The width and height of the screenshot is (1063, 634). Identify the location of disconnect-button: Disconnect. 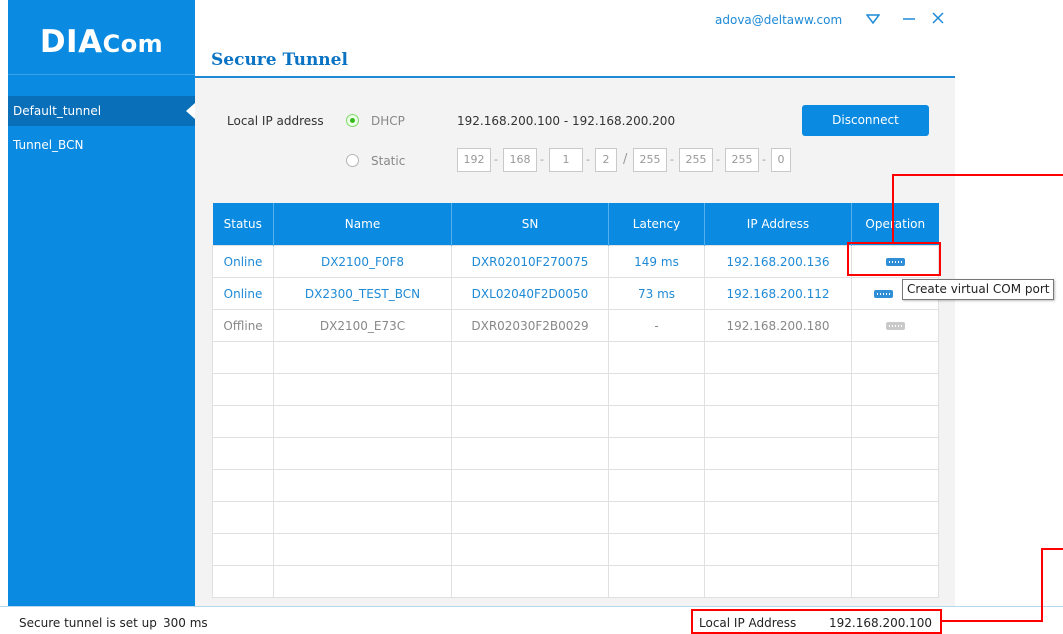
(865, 120).